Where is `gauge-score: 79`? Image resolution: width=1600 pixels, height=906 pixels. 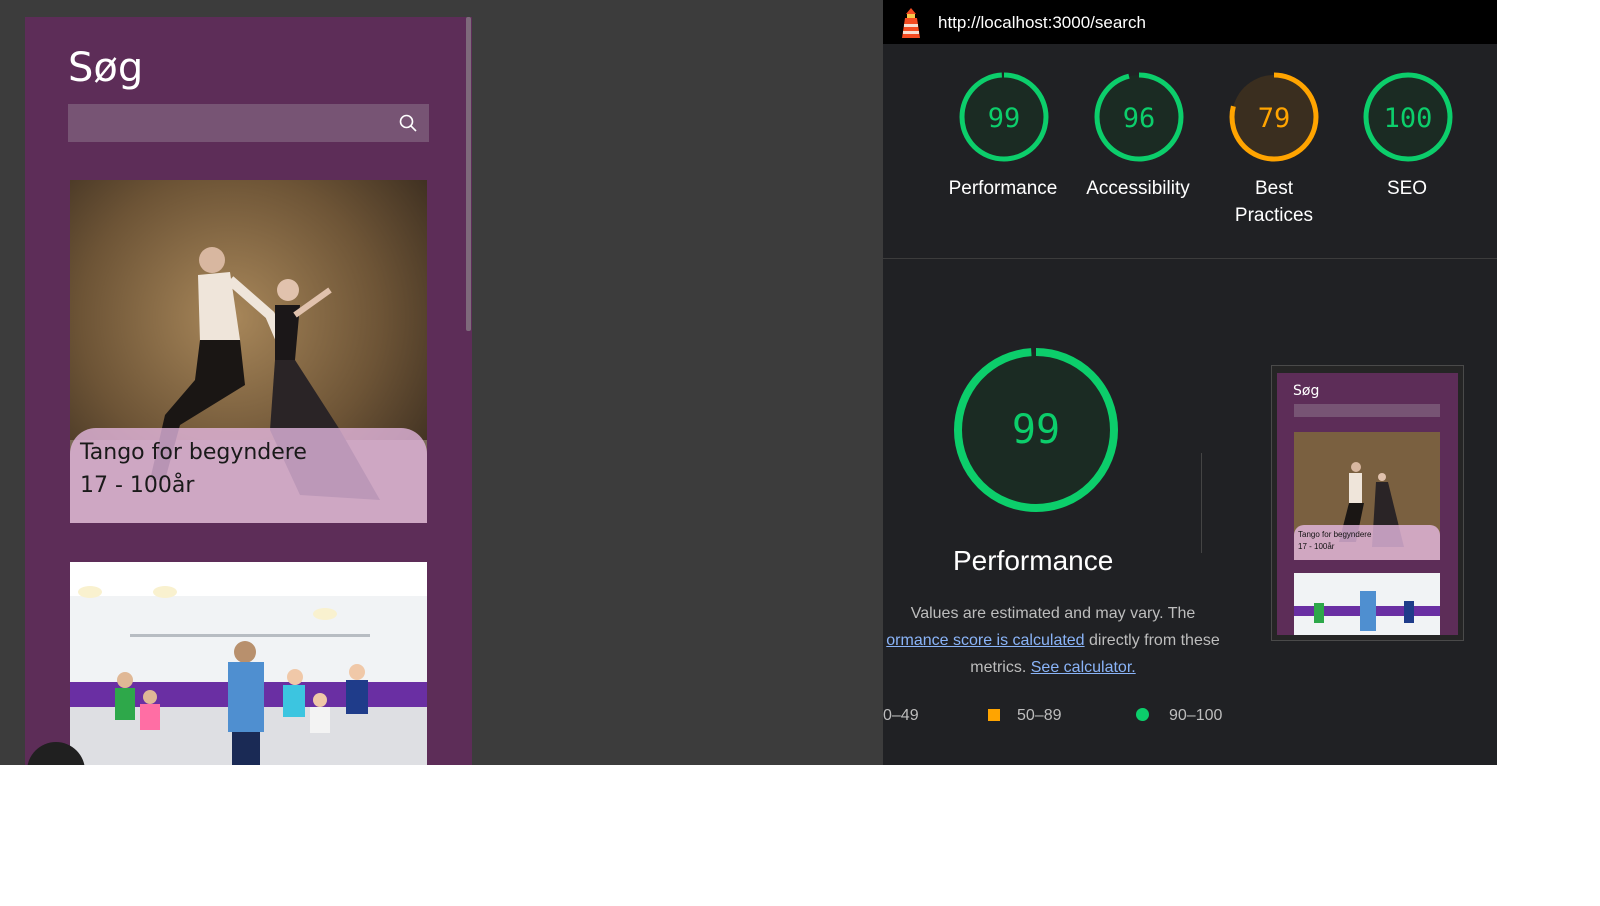 gauge-score: 79 is located at coordinates (1274, 118).